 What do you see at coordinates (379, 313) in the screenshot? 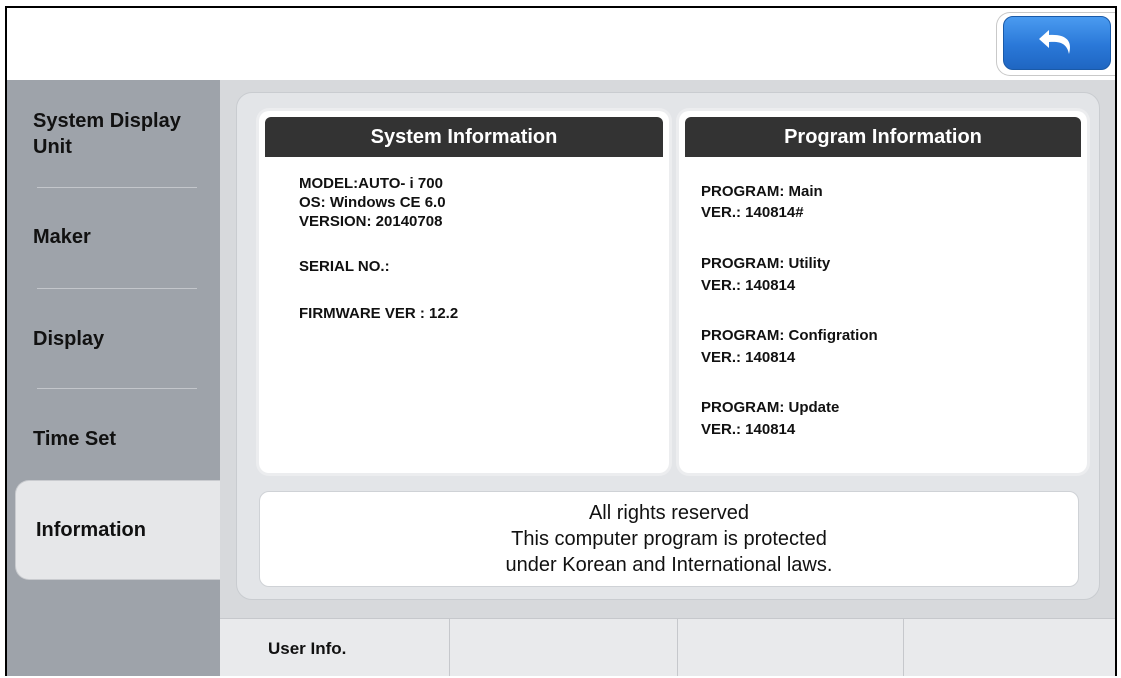
I see `firmware-text: FIRMWARE VER : 12.2` at bounding box center [379, 313].